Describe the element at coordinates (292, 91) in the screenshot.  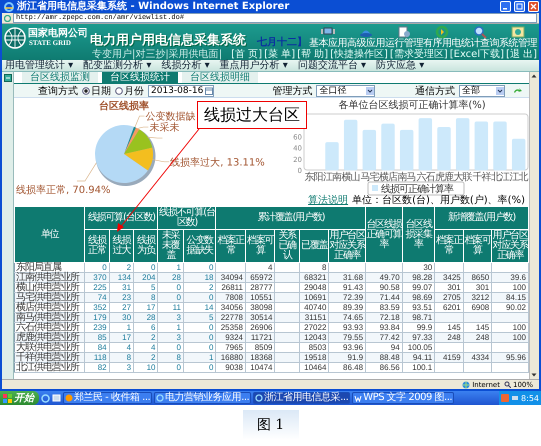
I see `field-label: 管理方式` at that location.